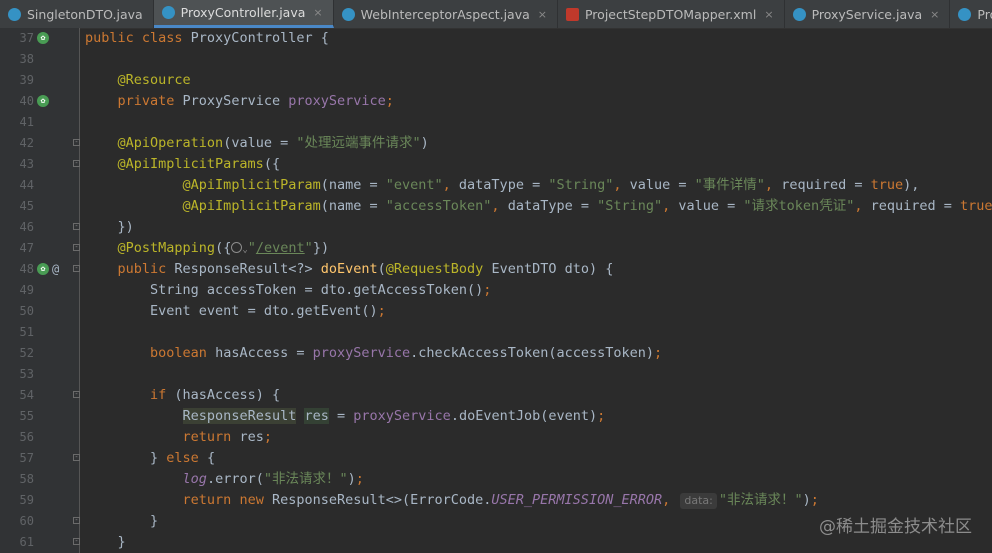  I want to click on tab-proxycontroller-java: ProxyController.java ×, so click(243, 14).